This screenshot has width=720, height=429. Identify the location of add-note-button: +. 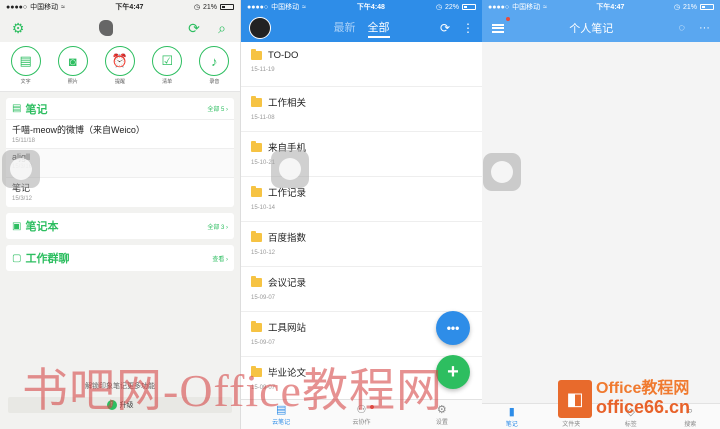
(453, 372).